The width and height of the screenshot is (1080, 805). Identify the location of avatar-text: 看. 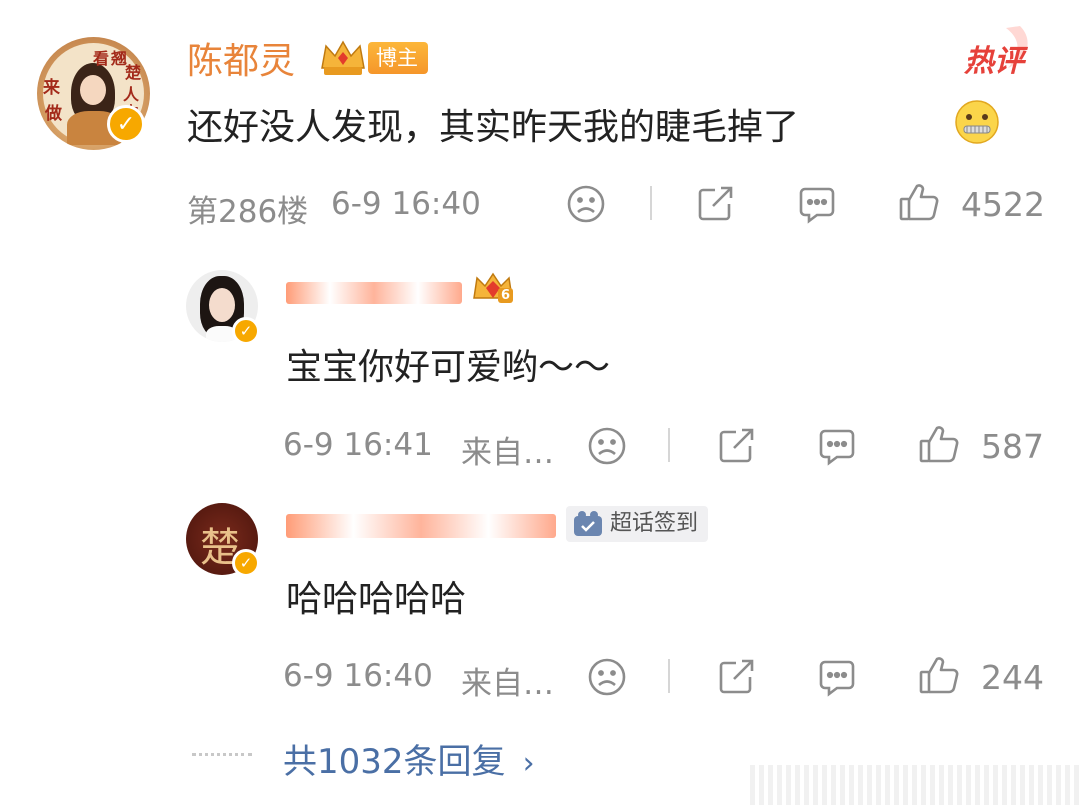
(101, 58).